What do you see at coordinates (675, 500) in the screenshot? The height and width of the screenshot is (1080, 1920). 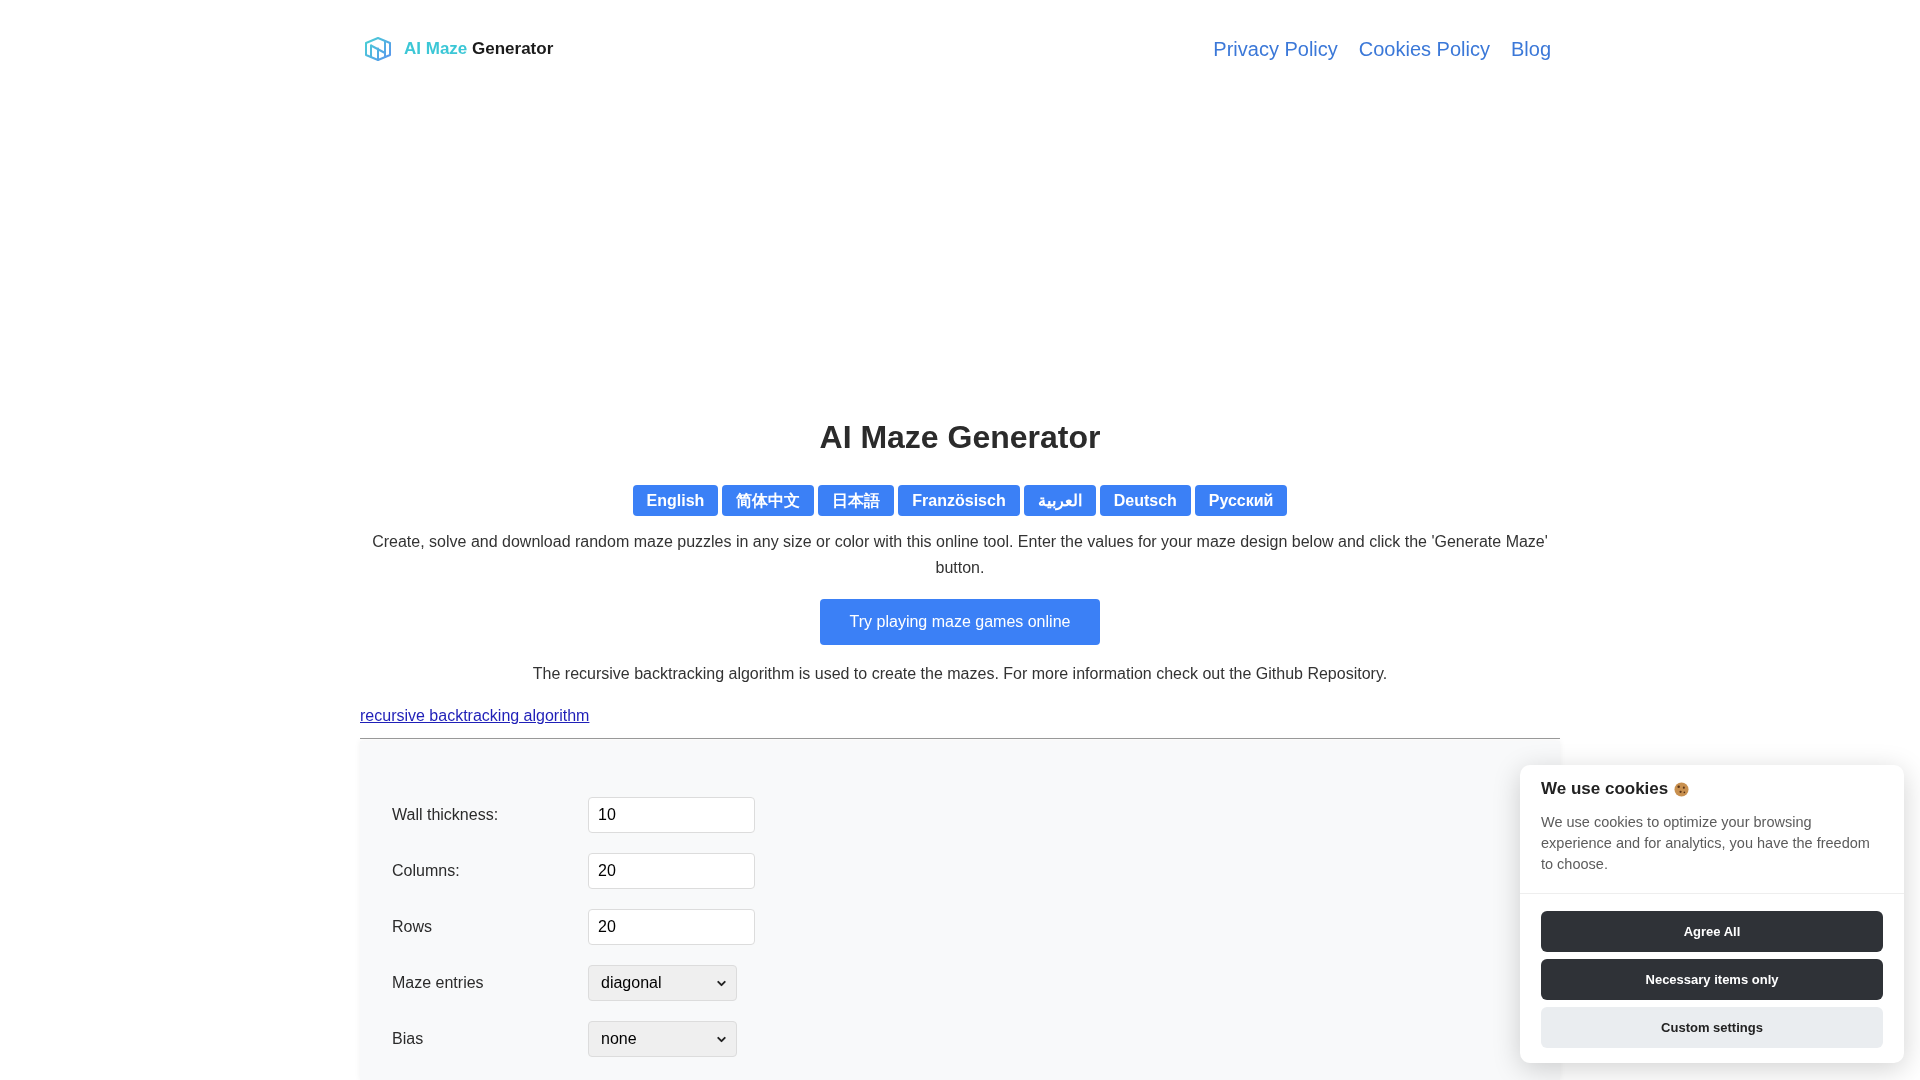 I see `language-button: English` at bounding box center [675, 500].